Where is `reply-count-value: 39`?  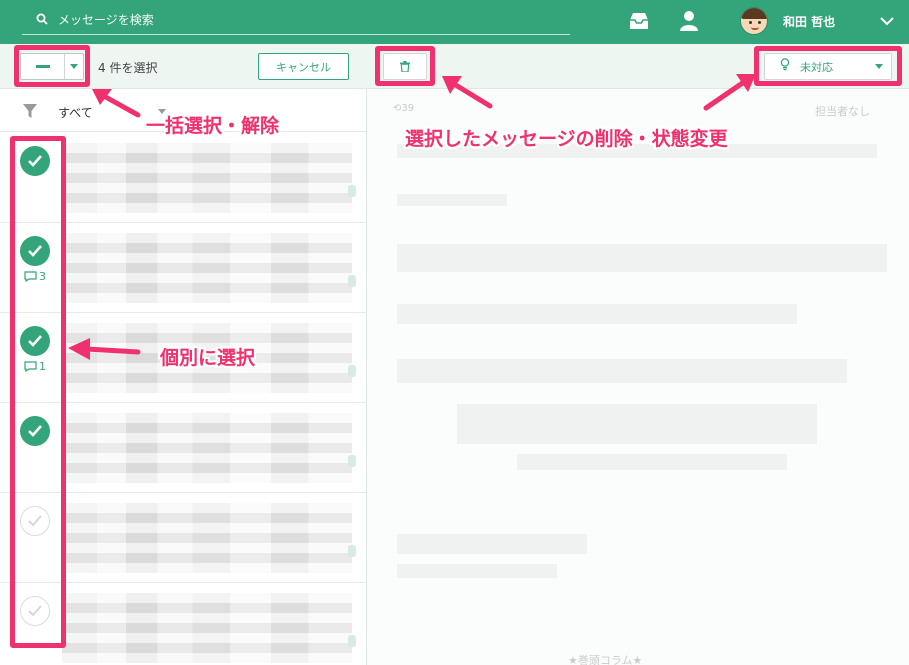 reply-count-value: 39 is located at coordinates (408, 108).